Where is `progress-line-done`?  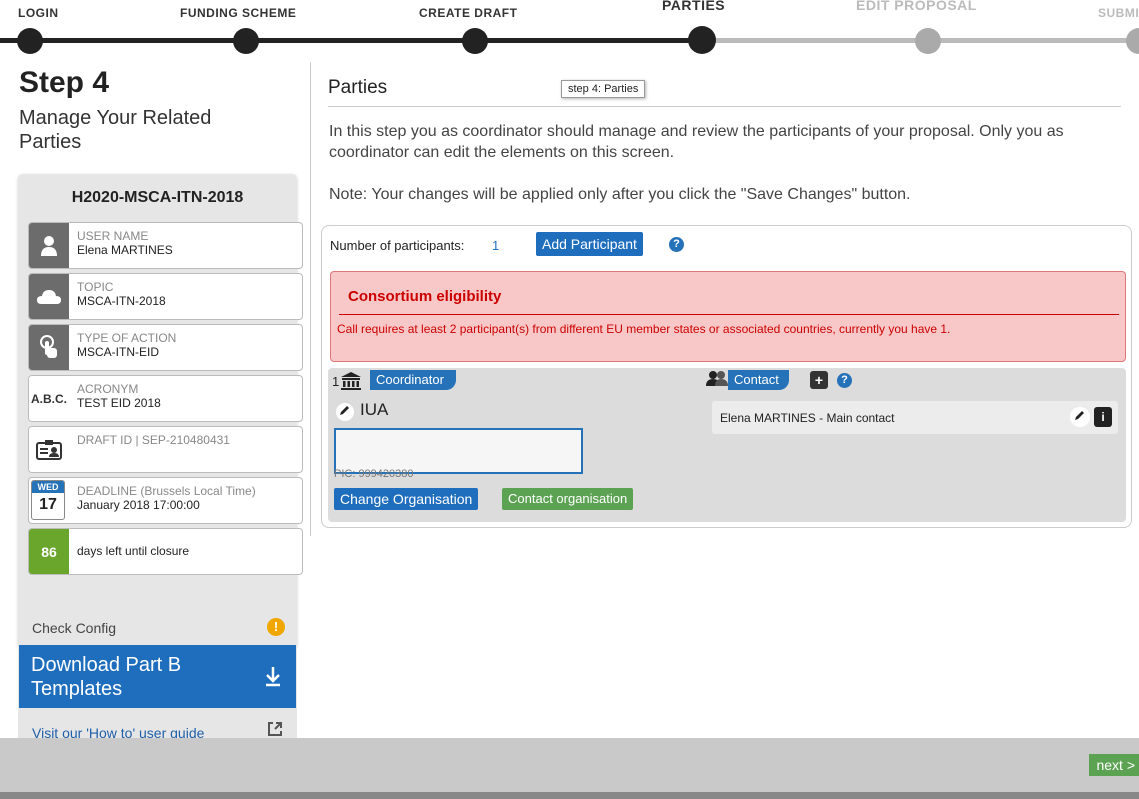 progress-line-done is located at coordinates (351, 40).